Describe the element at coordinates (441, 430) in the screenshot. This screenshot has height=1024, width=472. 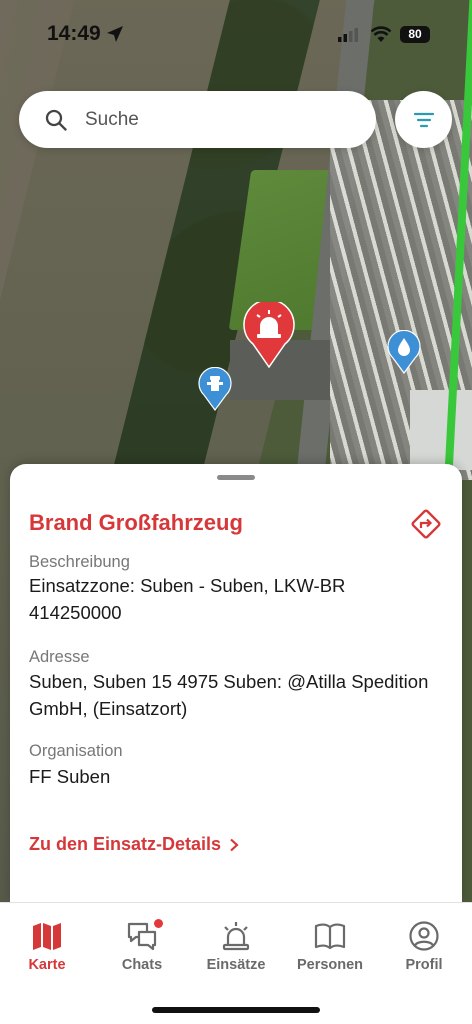
I see `building` at that location.